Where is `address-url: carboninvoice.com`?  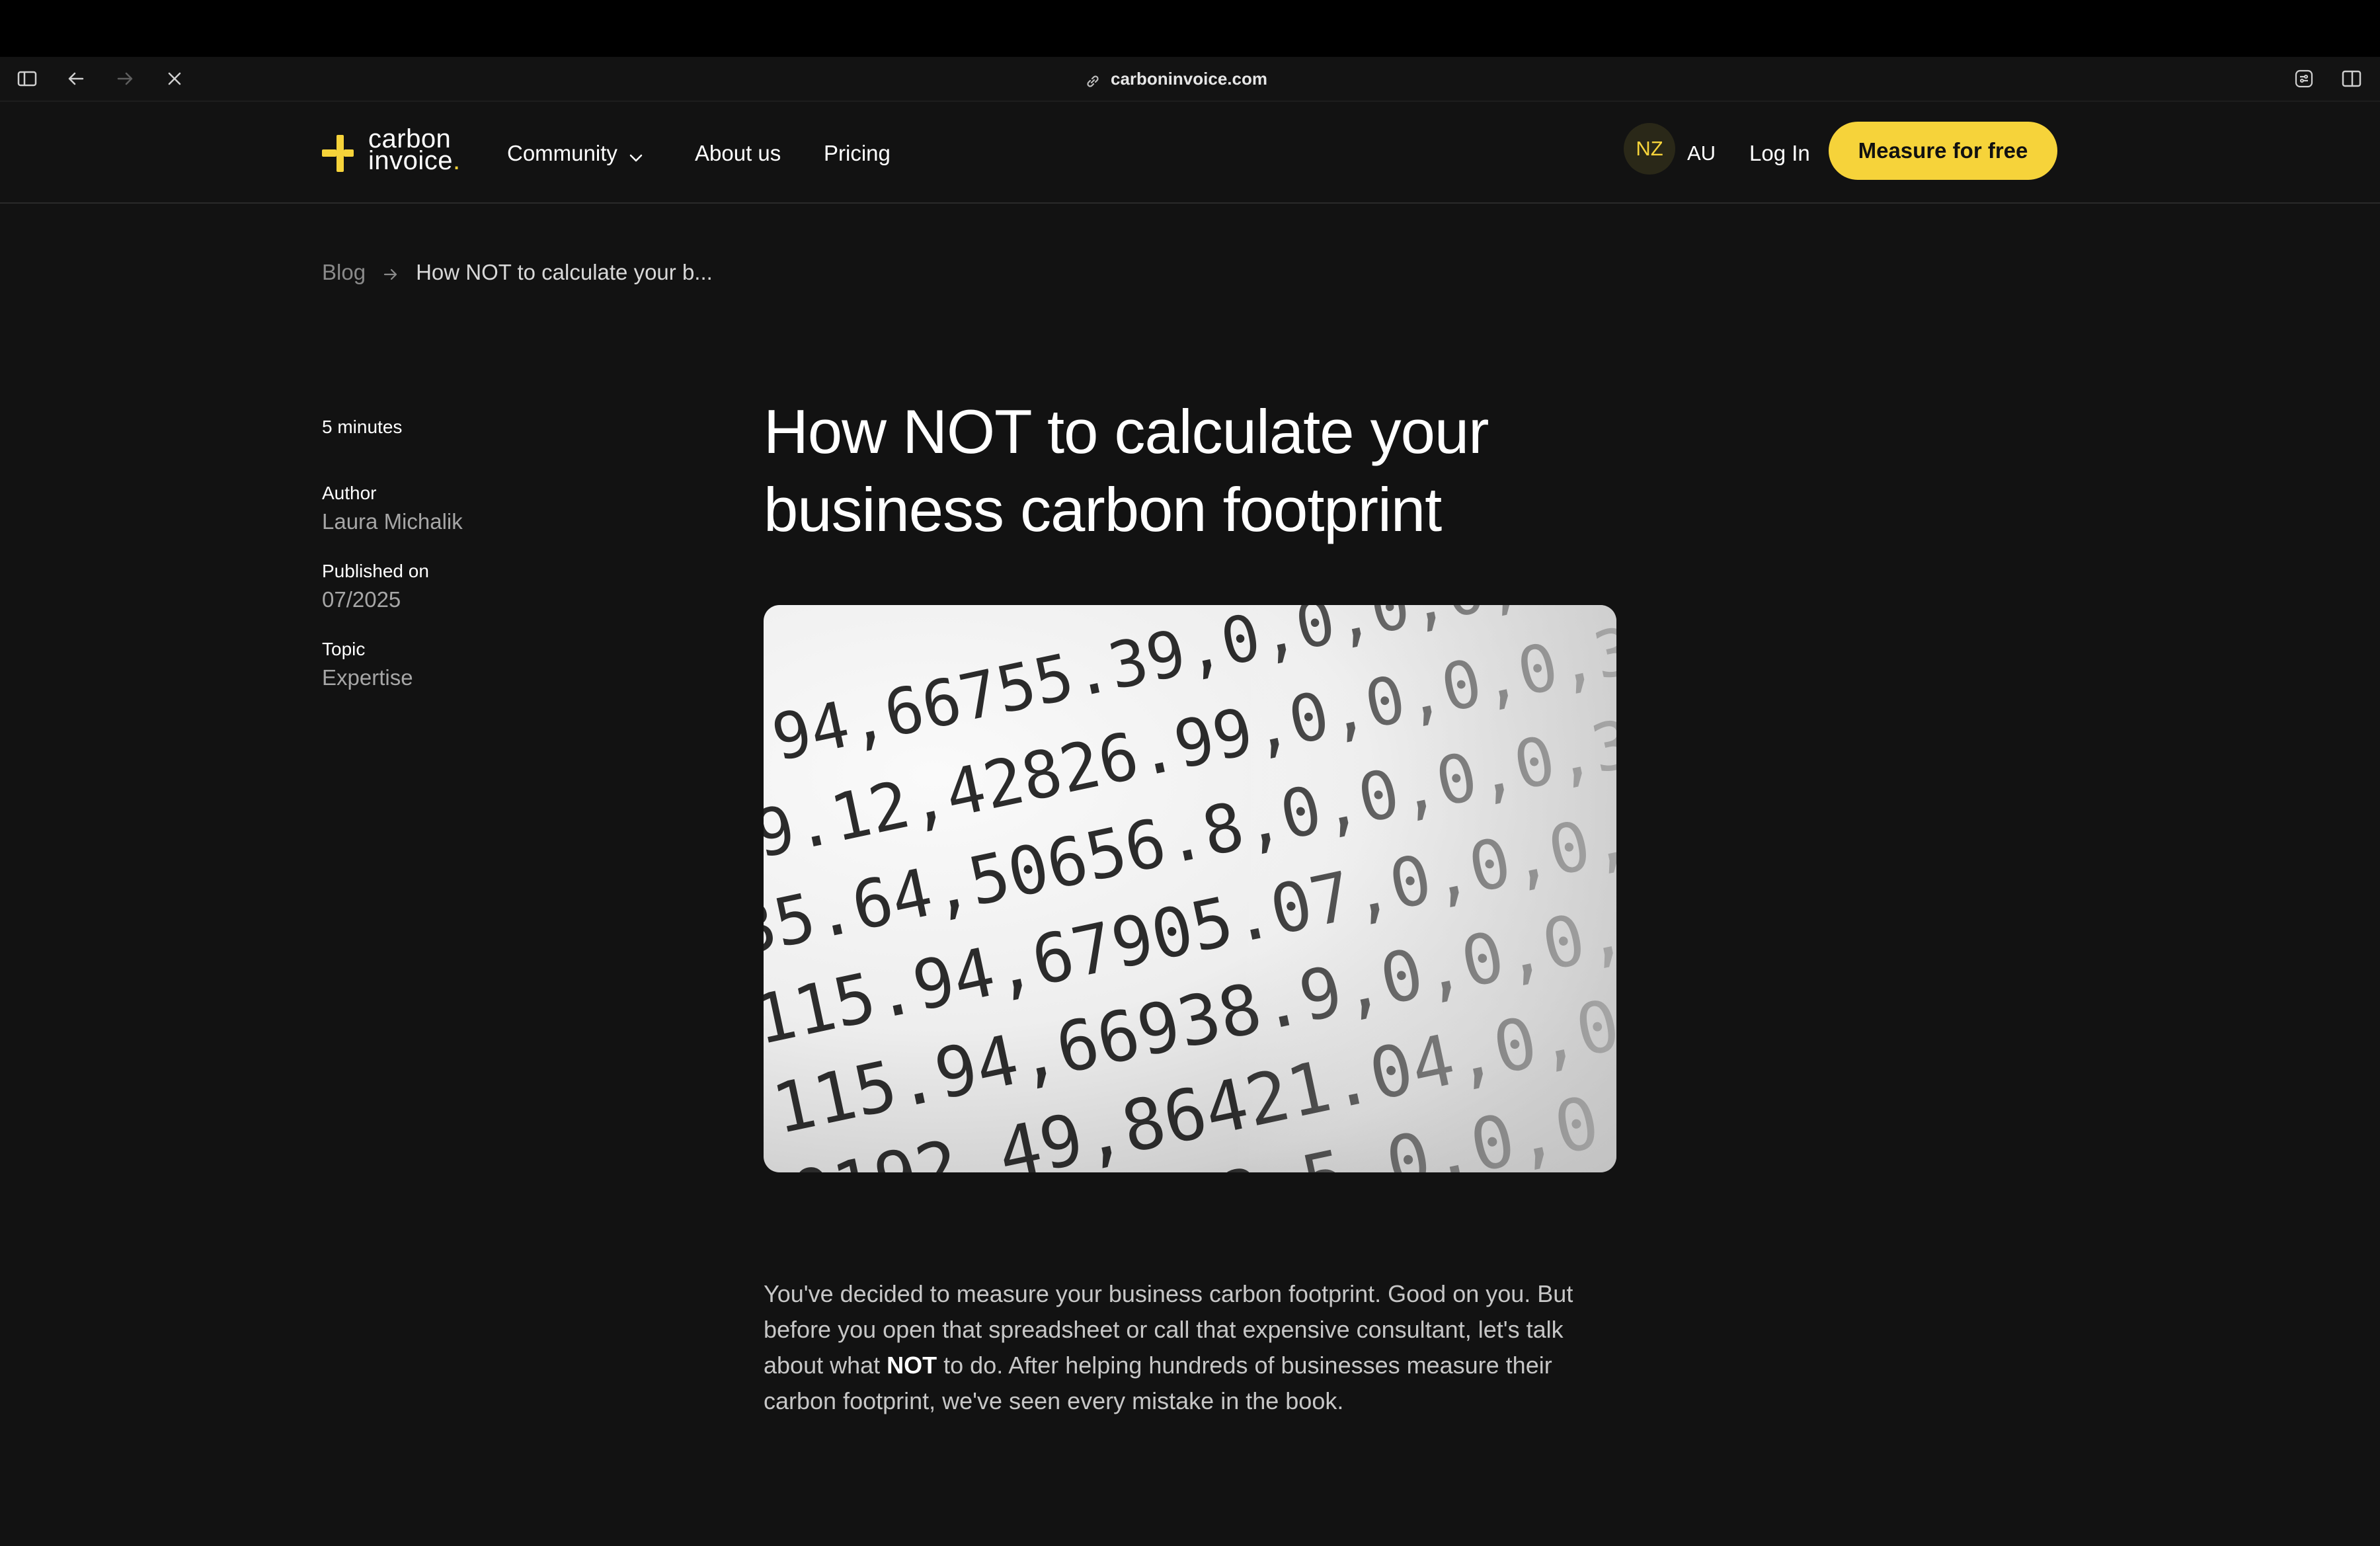
address-url: carboninvoice.com is located at coordinates (1189, 79).